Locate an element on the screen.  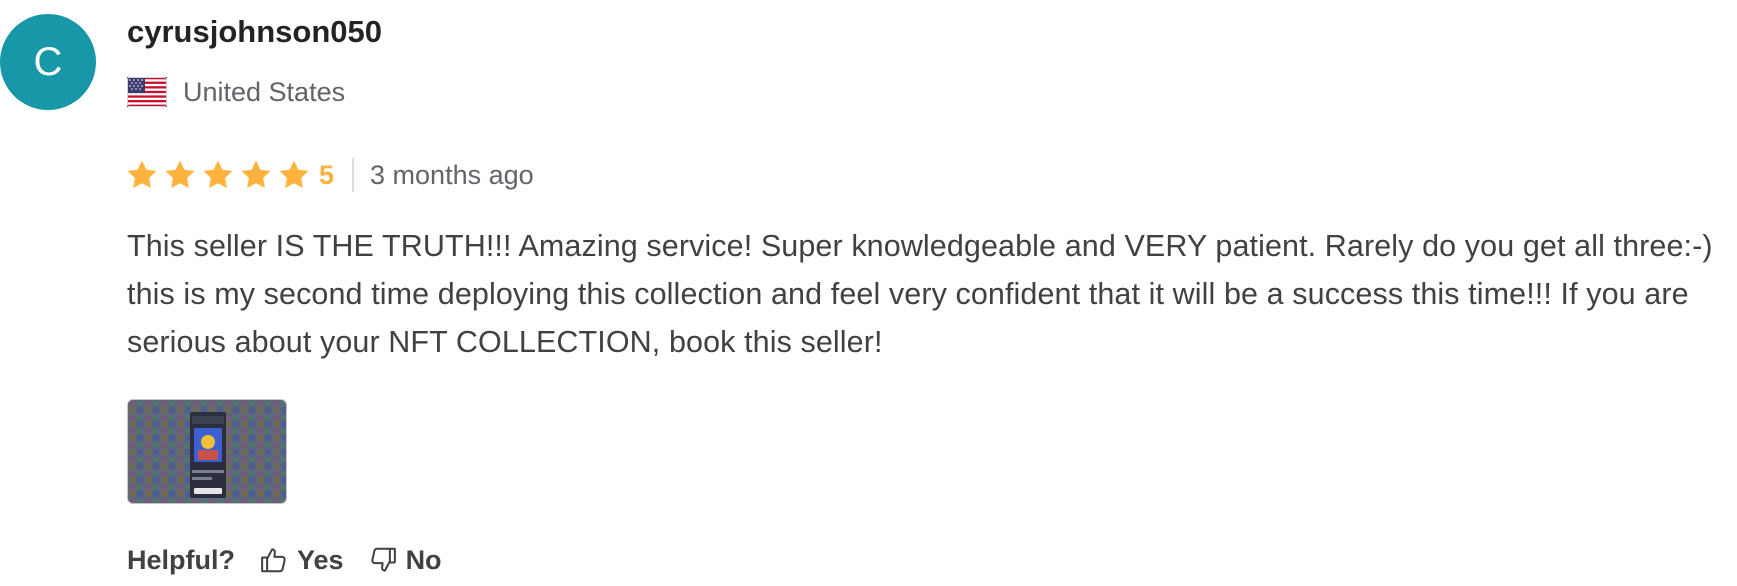
star-rating is located at coordinates (220, 175).